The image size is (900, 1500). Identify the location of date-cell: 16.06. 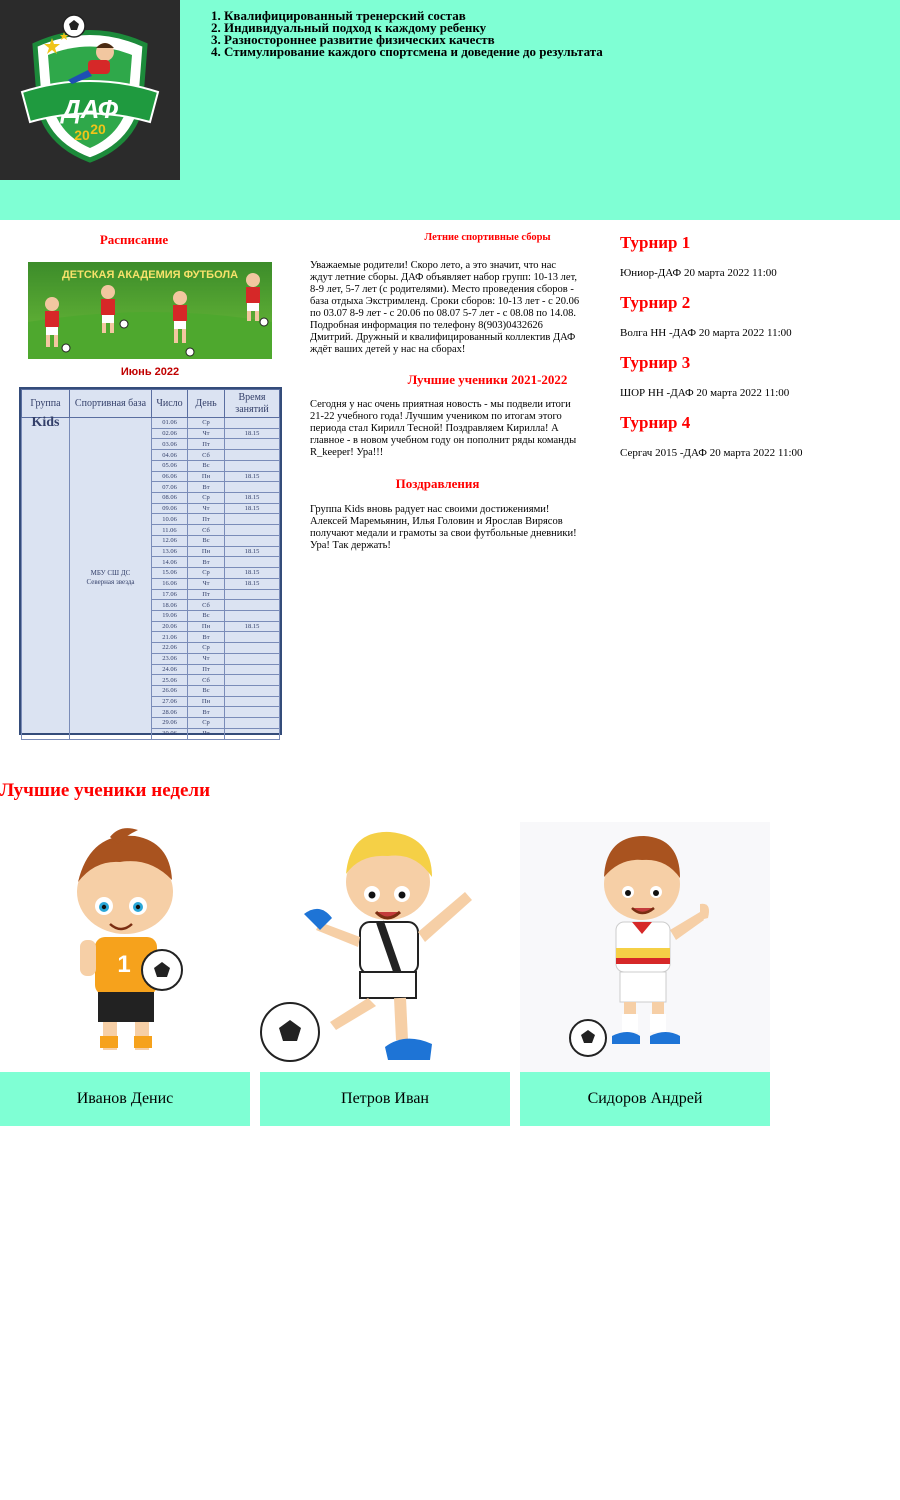
(169, 583).